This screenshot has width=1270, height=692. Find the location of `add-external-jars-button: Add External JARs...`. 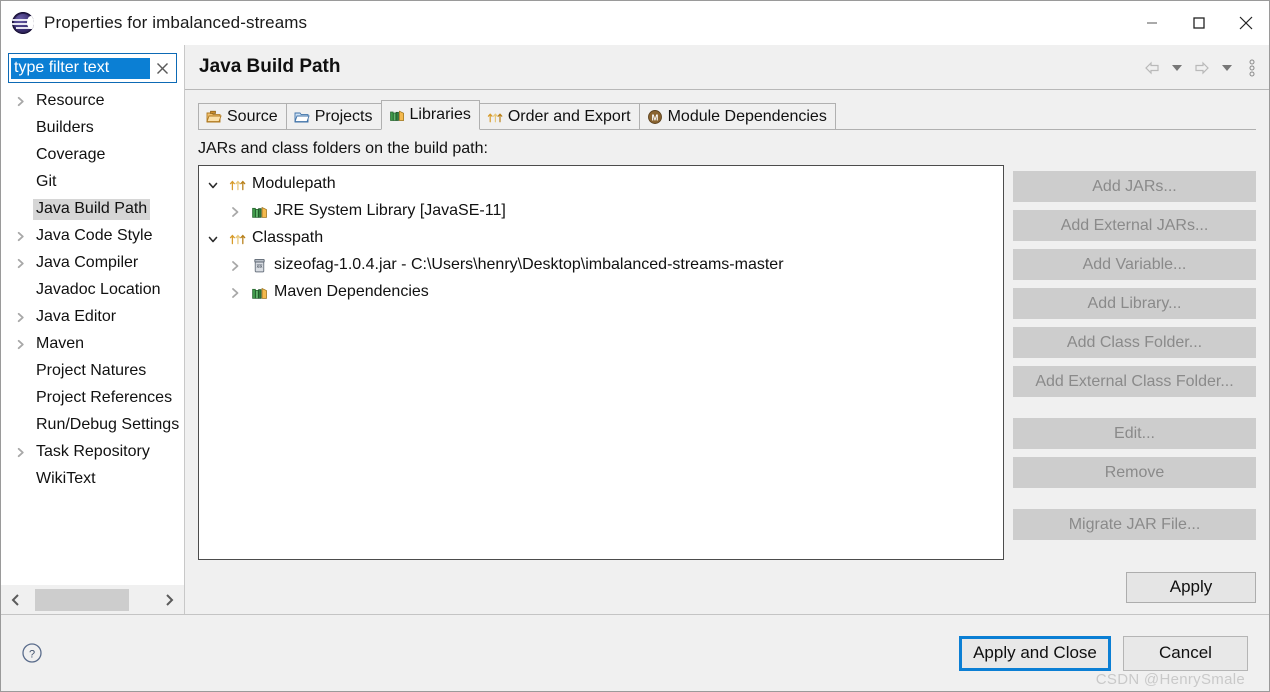

add-external-jars-button: Add External JARs... is located at coordinates (1134, 225).